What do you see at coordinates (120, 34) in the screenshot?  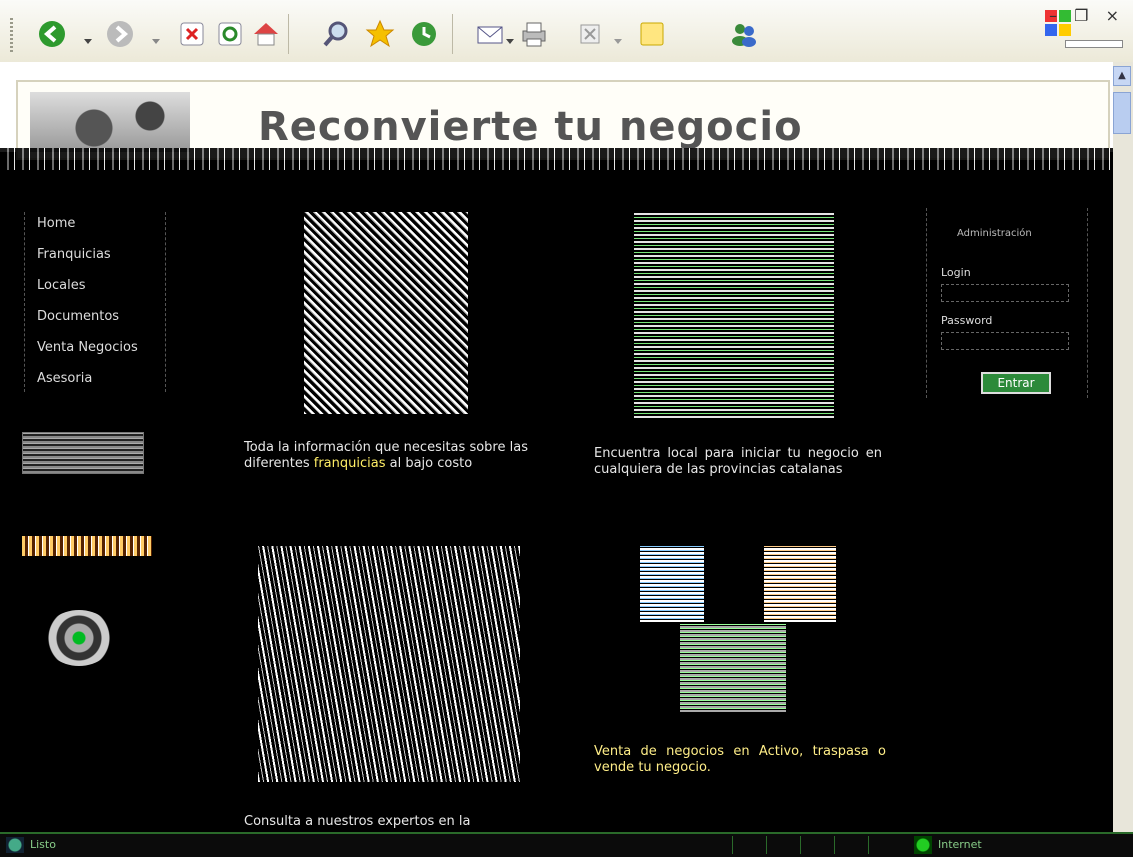 I see `forward-icon` at bounding box center [120, 34].